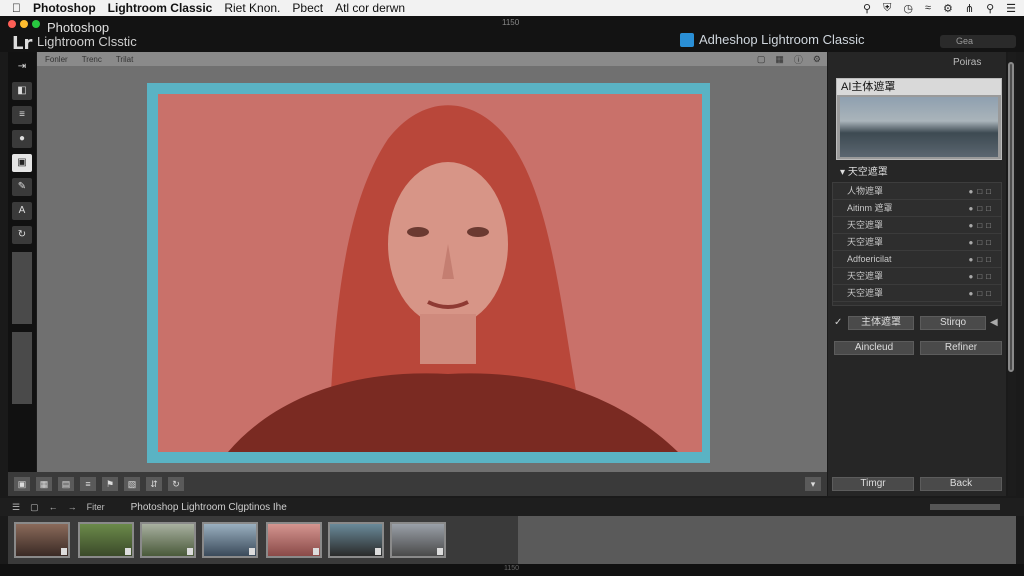 Image resolution: width=1024 pixels, height=576 pixels. What do you see at coordinates (12, 24) in the screenshot?
I see `close-window-icon` at bounding box center [12, 24].